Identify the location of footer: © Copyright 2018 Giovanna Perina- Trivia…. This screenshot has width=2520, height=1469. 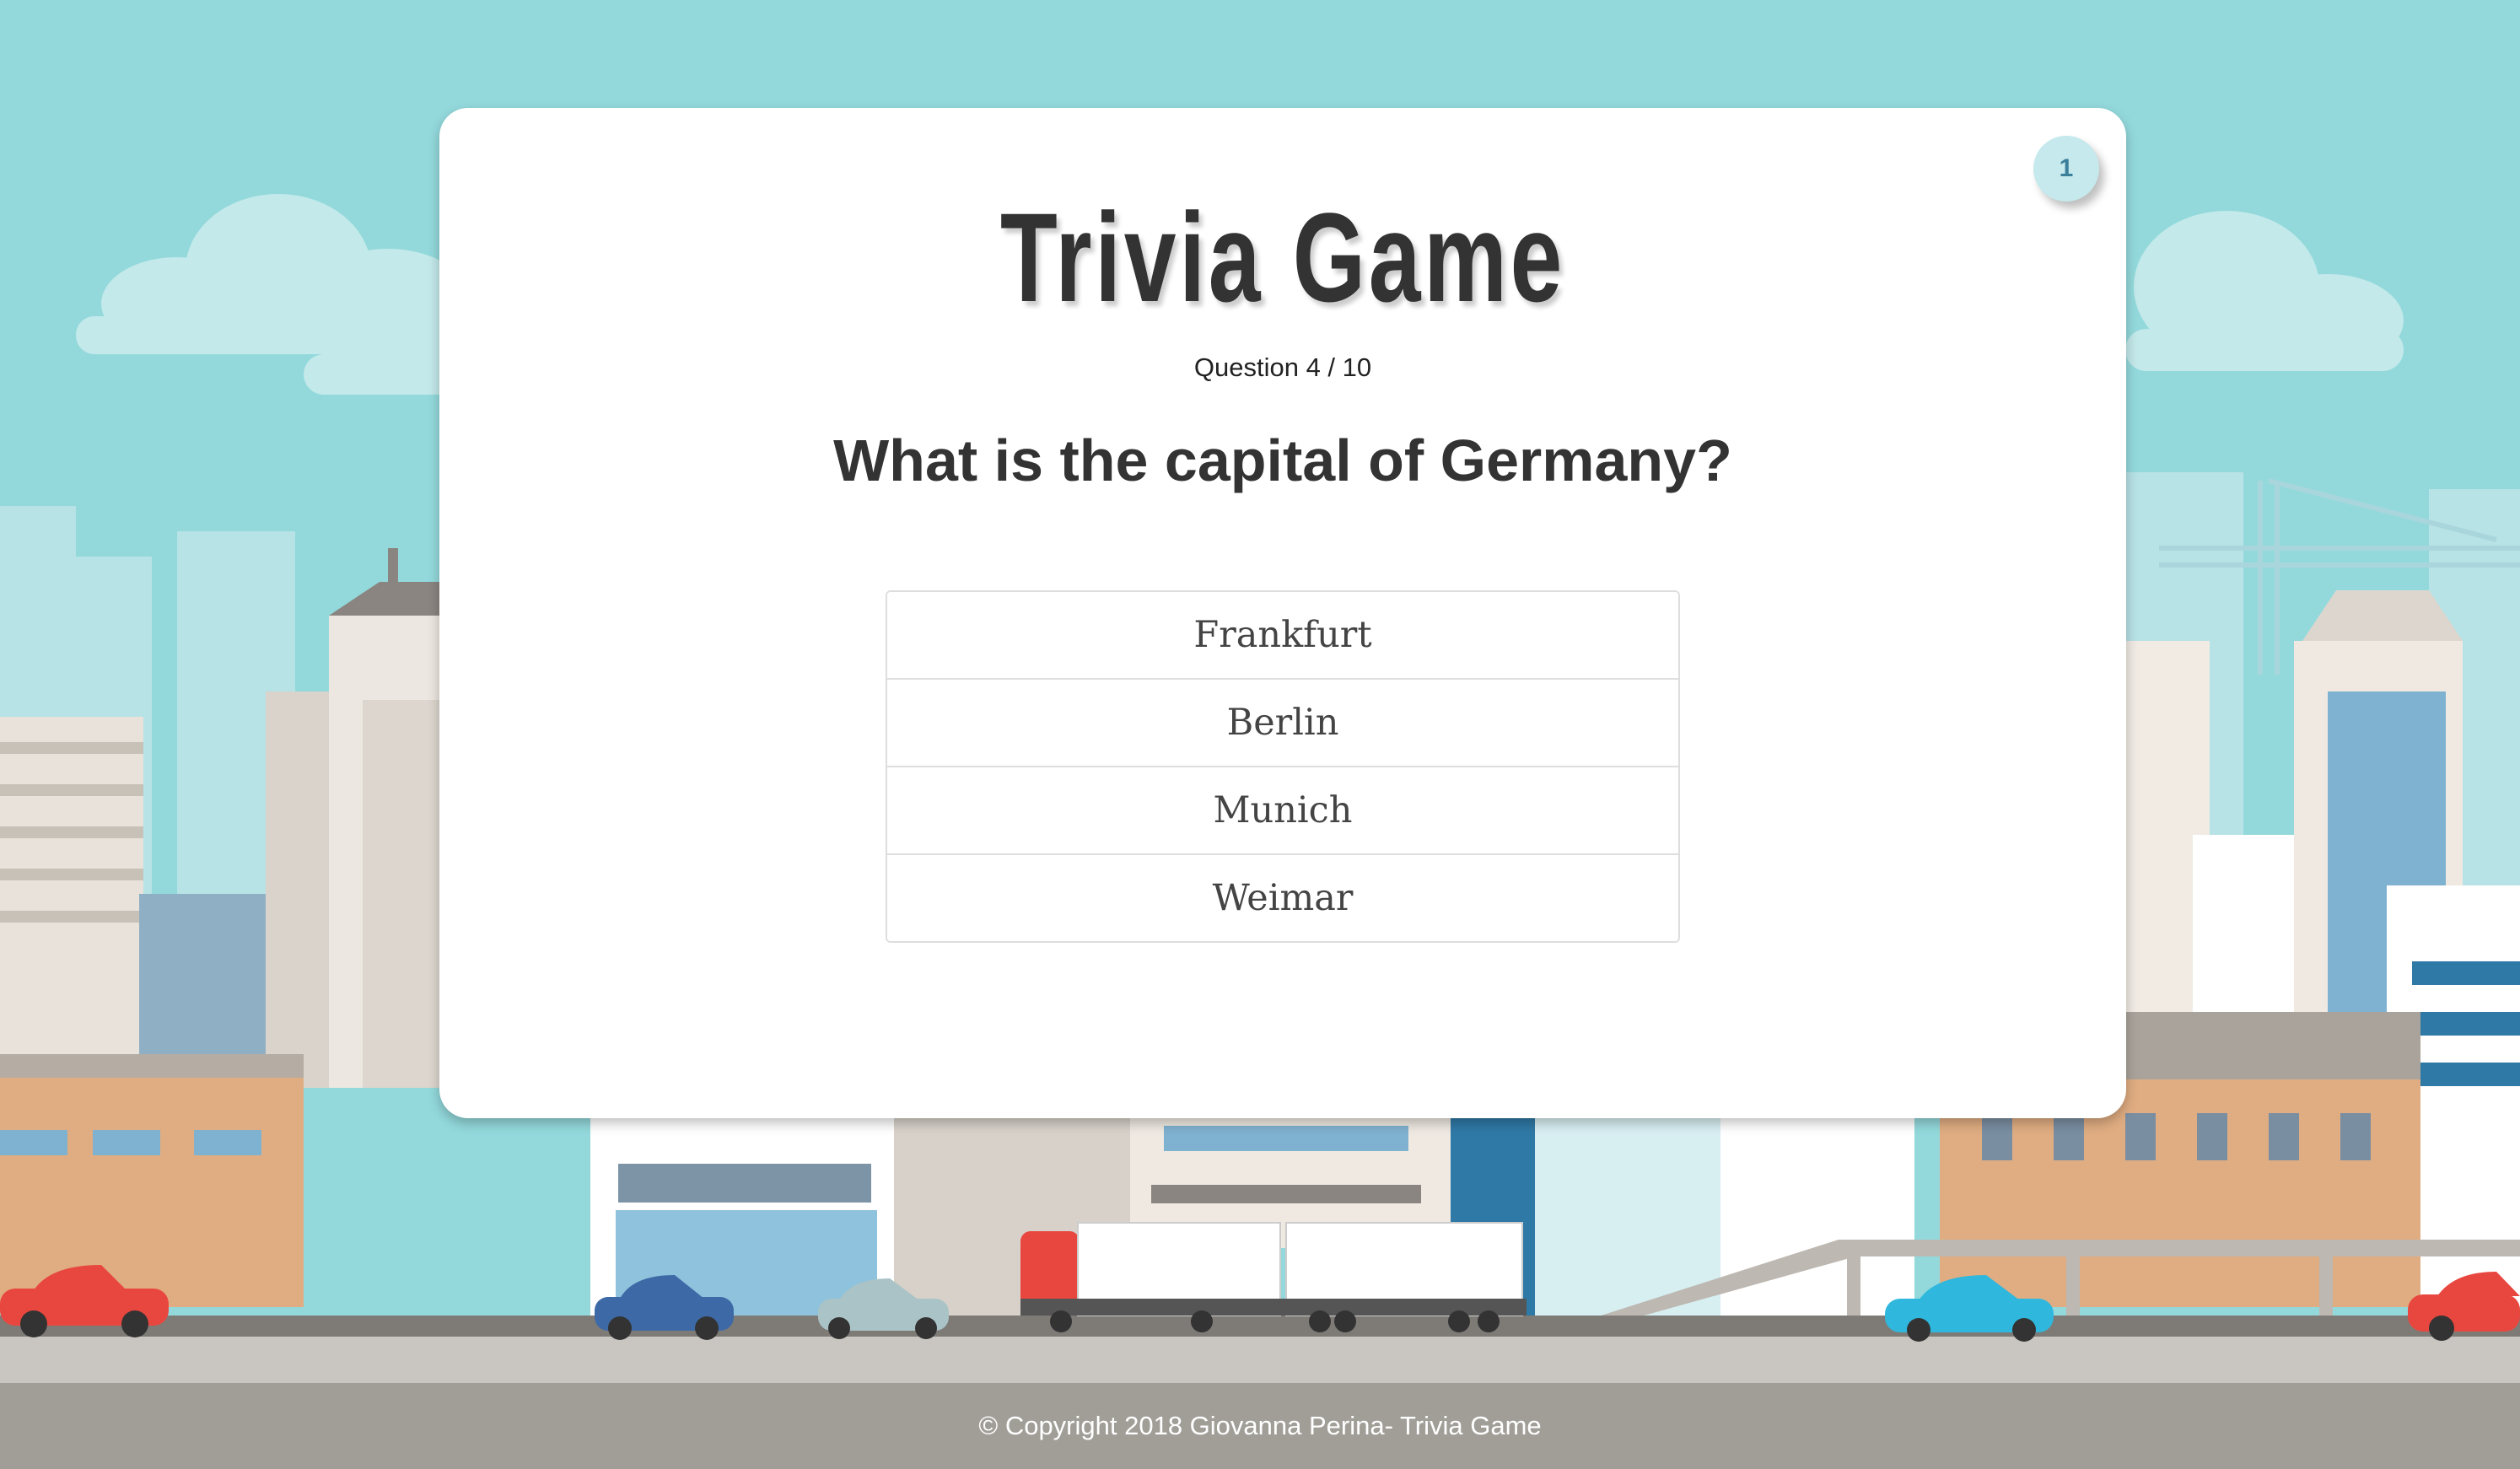
(1260, 1426).